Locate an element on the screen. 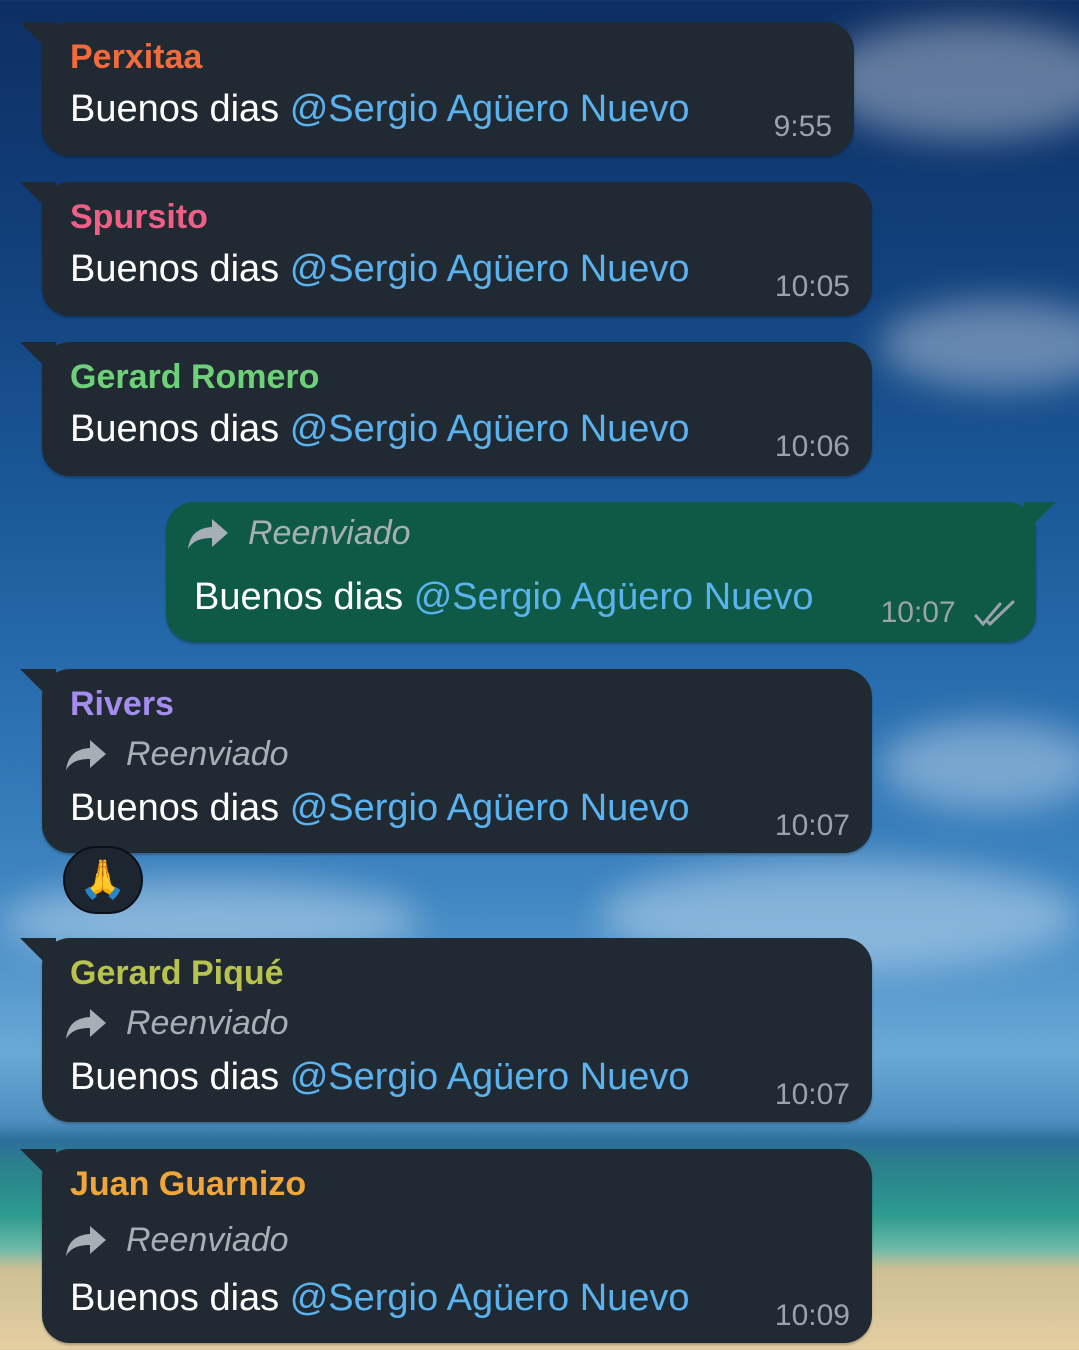 This screenshot has height=1350, width=1079. message-time-status: 10:07 is located at coordinates (948, 613).